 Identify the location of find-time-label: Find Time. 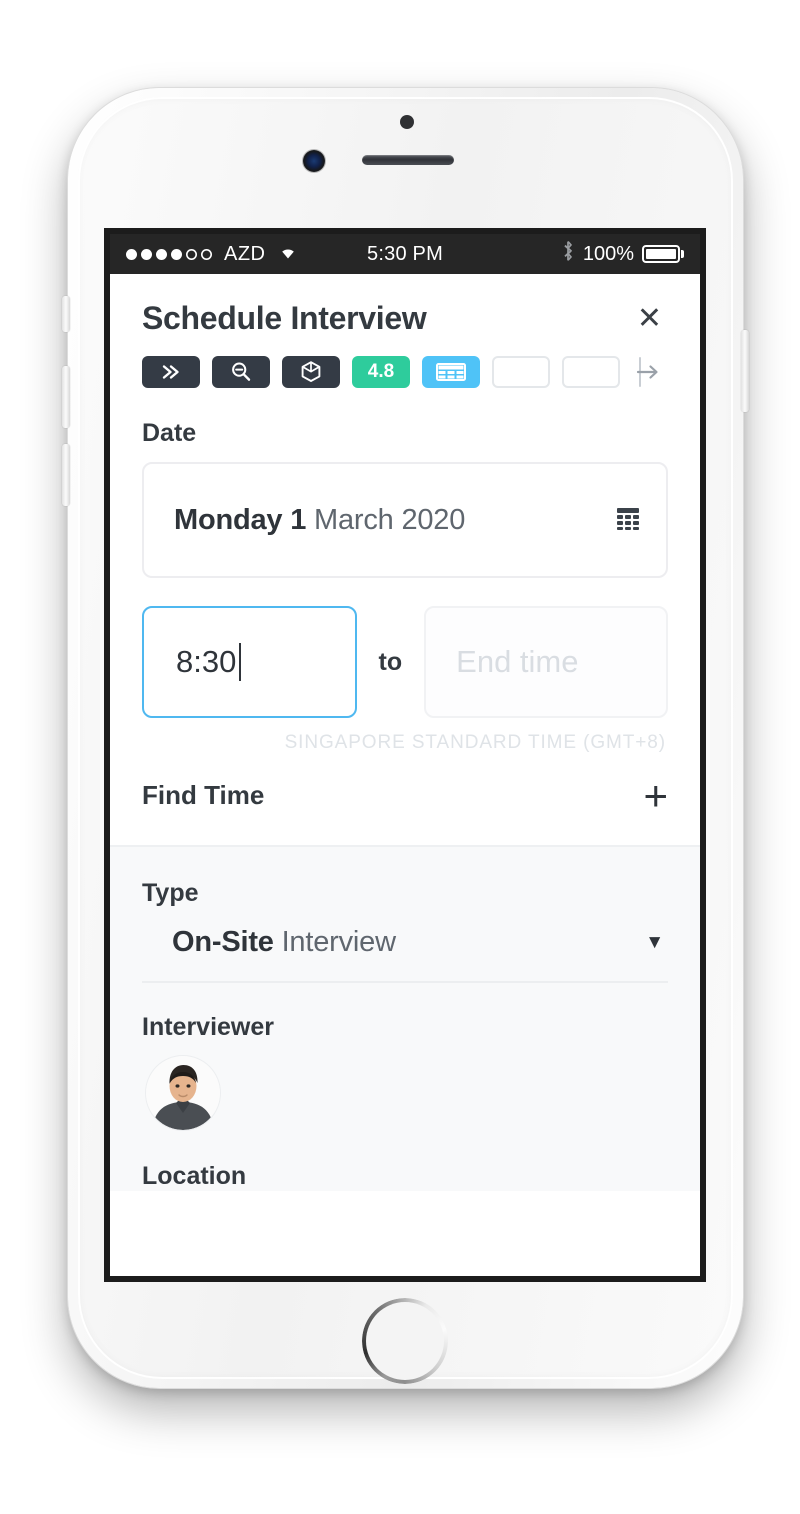
(203, 795).